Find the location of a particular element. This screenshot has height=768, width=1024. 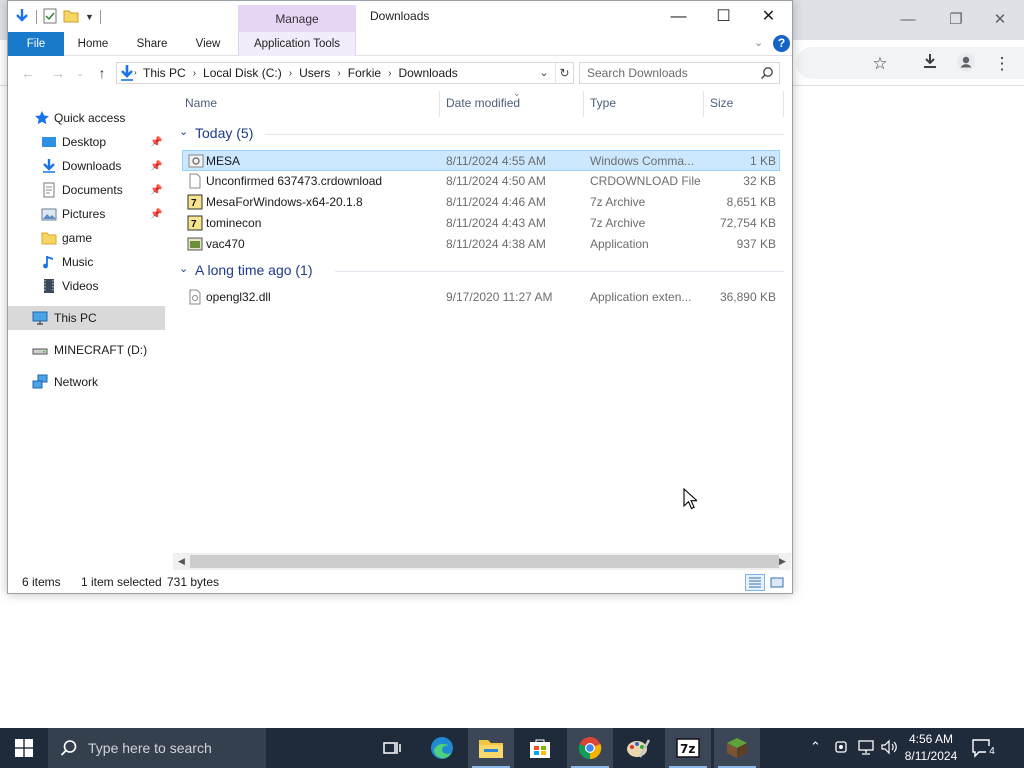

tab-share: Share is located at coordinates (152, 44).